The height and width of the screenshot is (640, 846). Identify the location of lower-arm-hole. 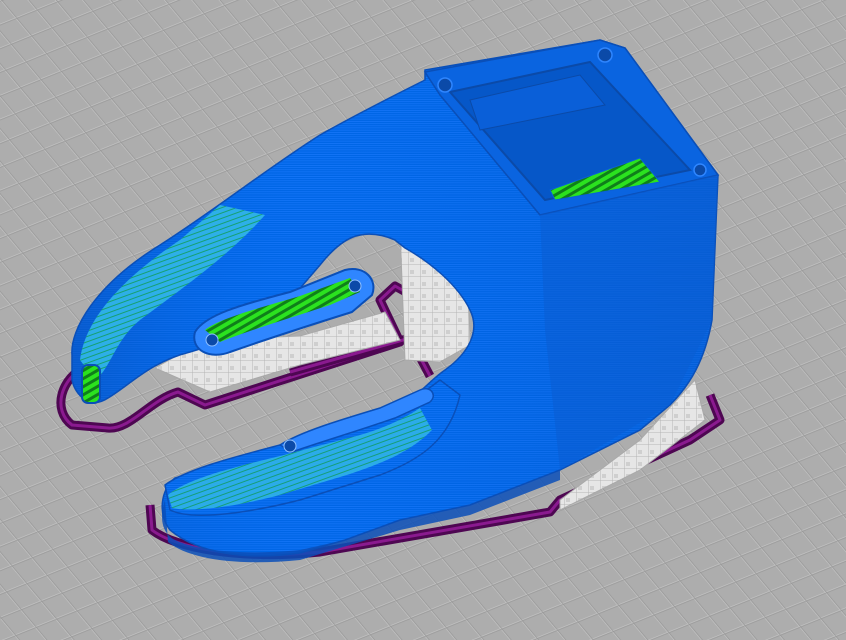
(290, 446).